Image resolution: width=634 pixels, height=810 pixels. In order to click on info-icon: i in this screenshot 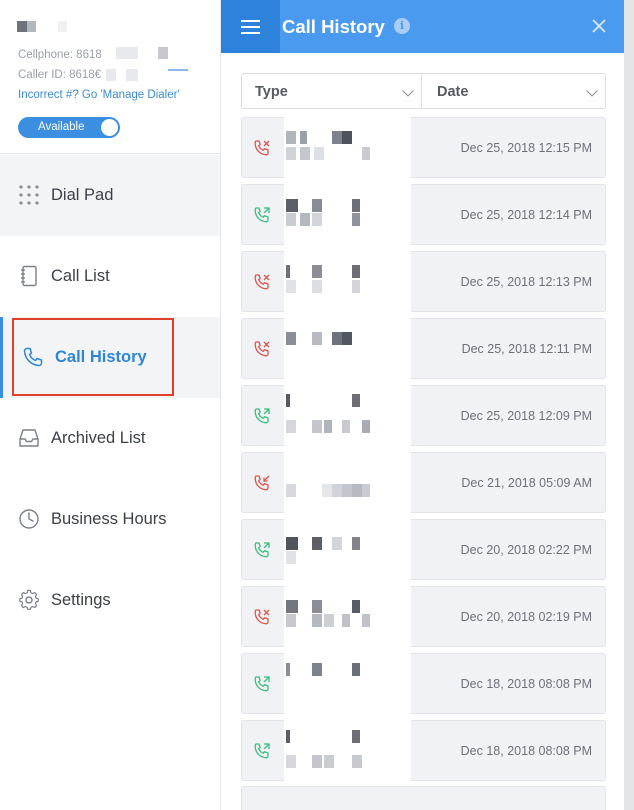, I will do `click(402, 26)`.